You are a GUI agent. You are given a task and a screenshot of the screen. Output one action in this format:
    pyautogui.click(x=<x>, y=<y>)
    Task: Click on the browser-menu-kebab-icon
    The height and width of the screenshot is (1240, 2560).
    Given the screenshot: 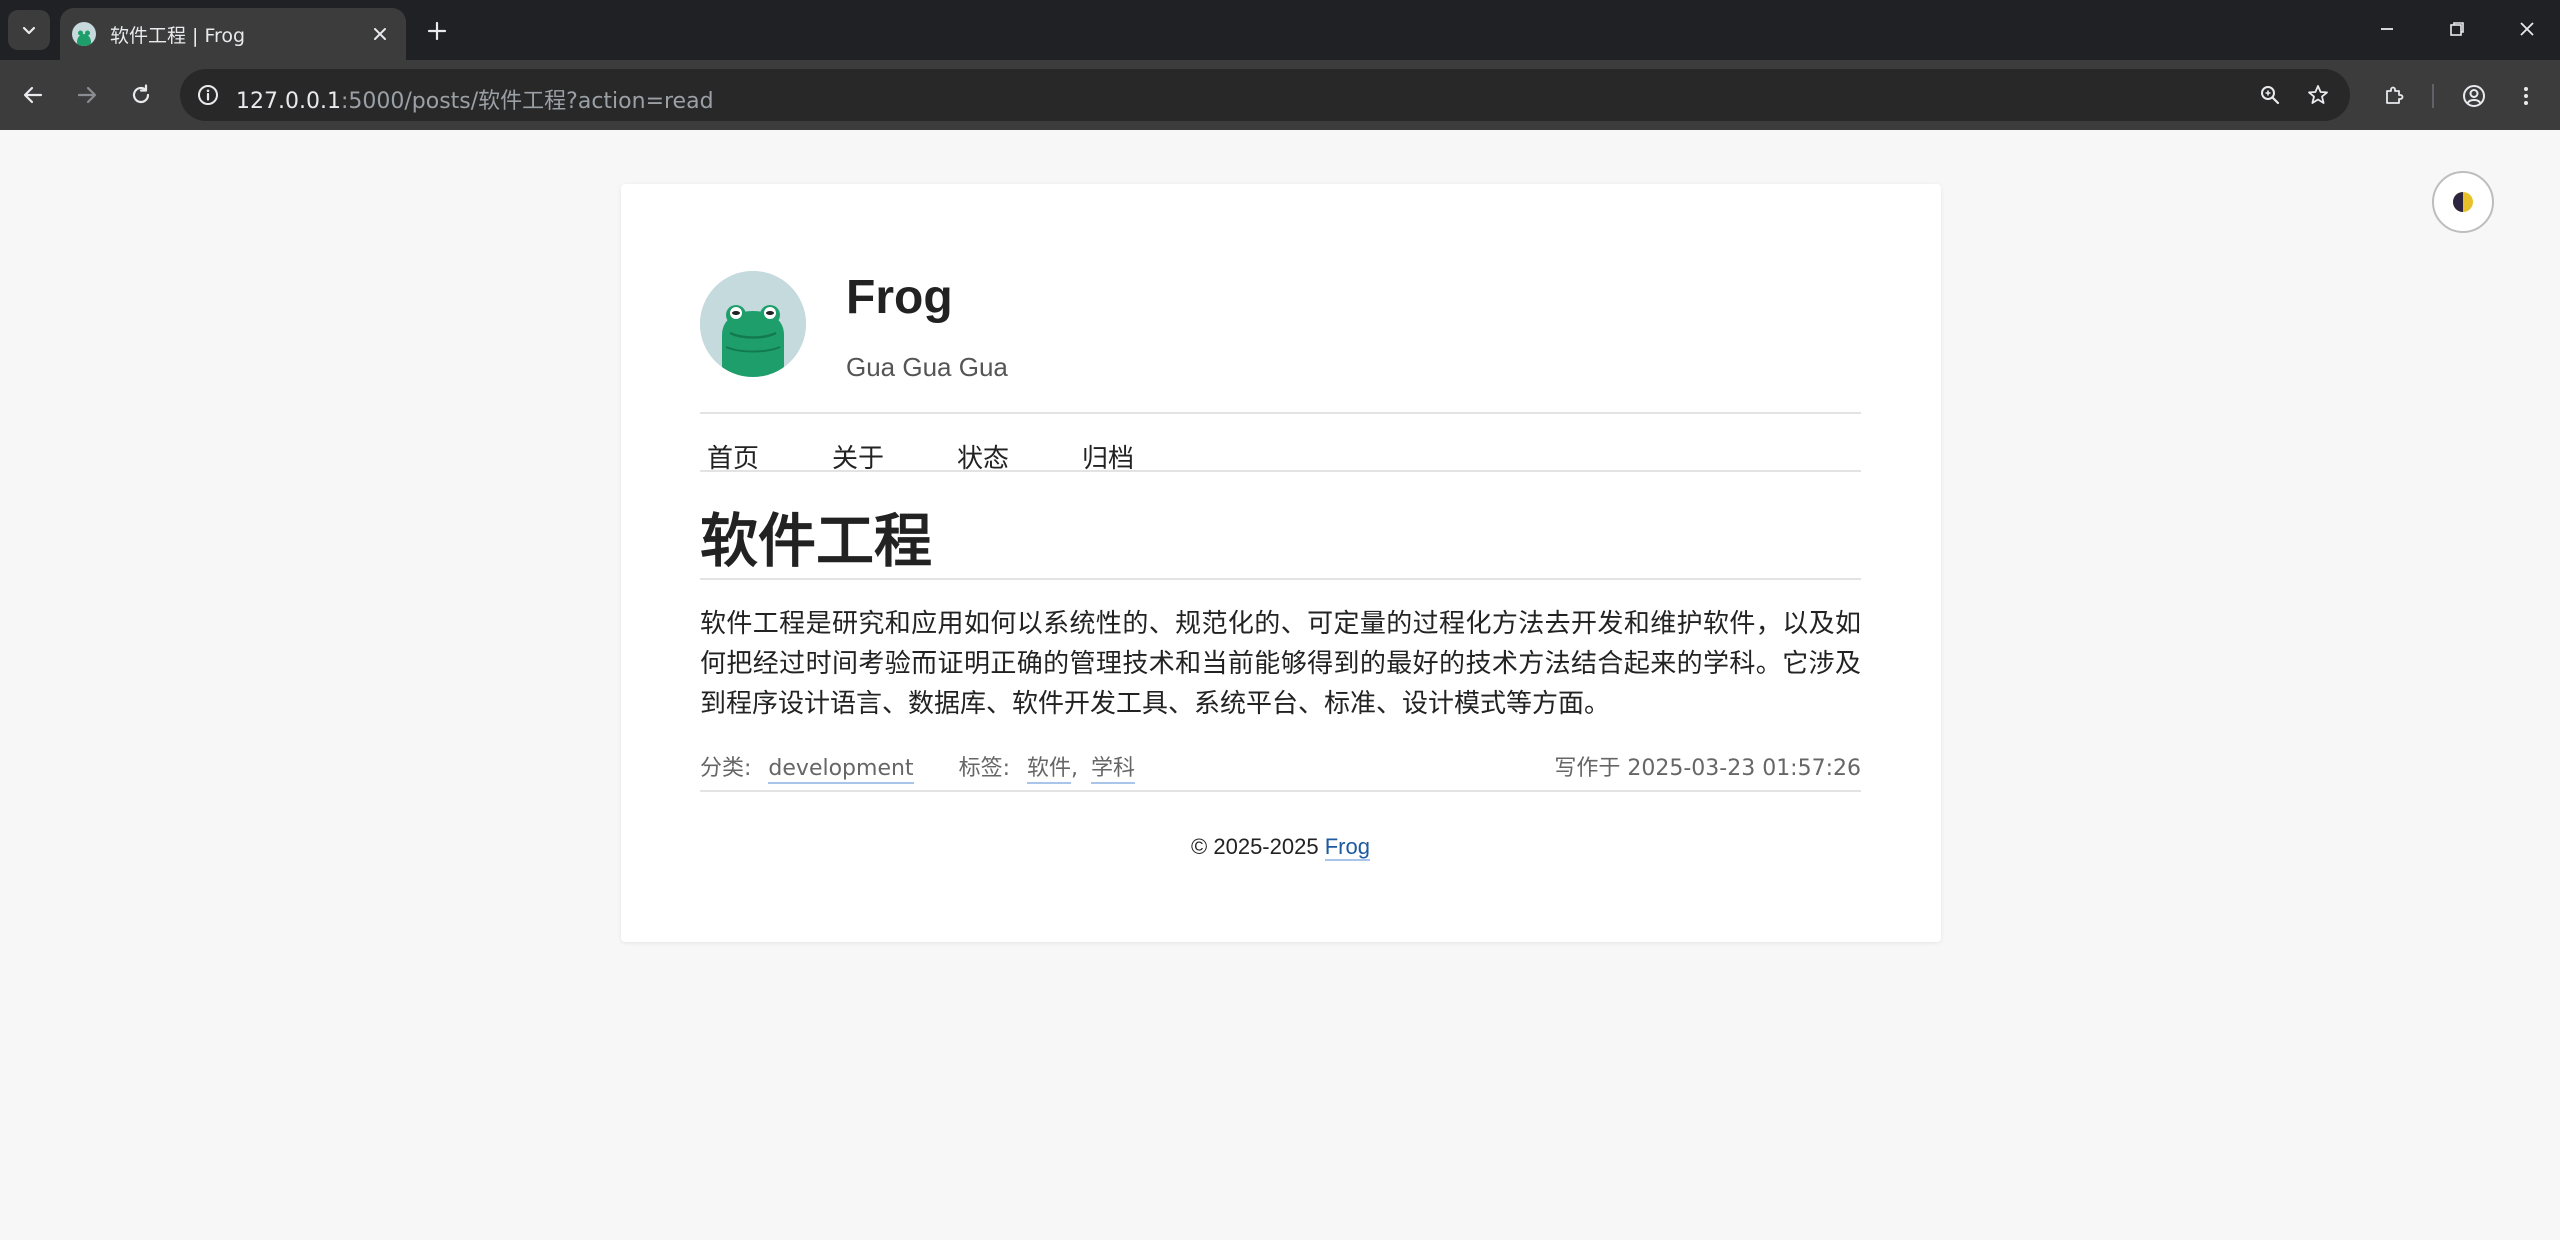 What is the action you would take?
    pyautogui.click(x=2526, y=96)
    